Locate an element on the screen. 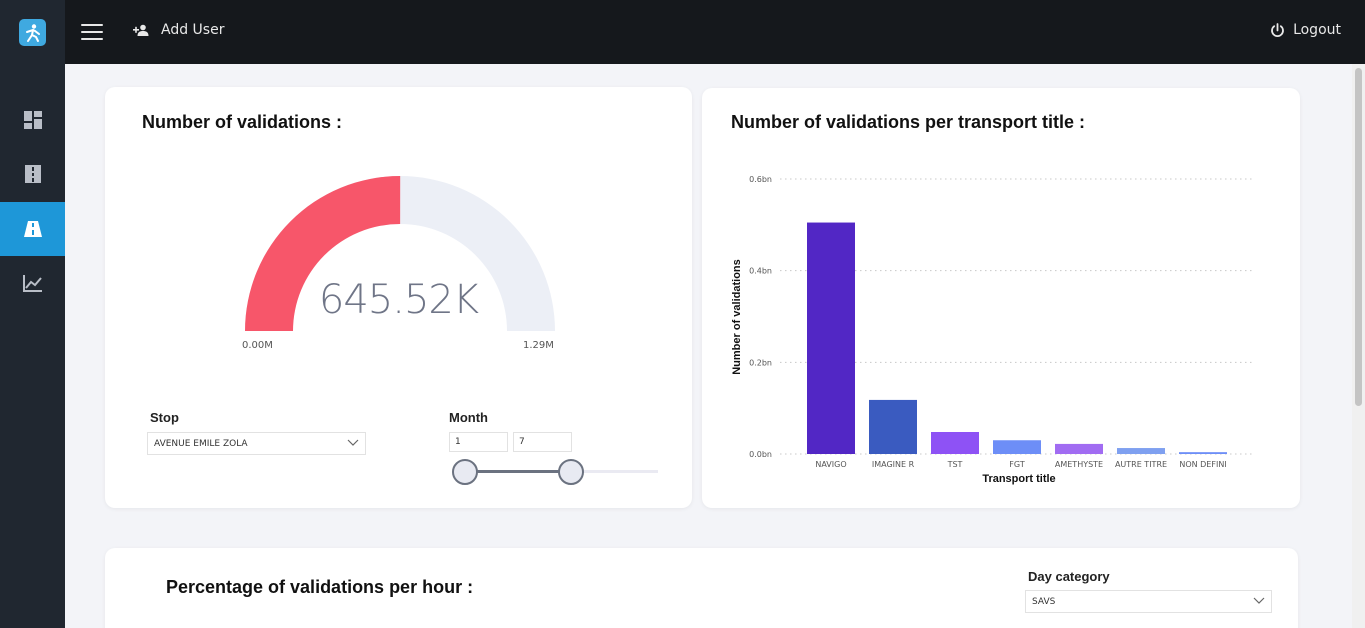 This screenshot has width=1365, height=628. menu-toggle-button is located at coordinates (92, 32).